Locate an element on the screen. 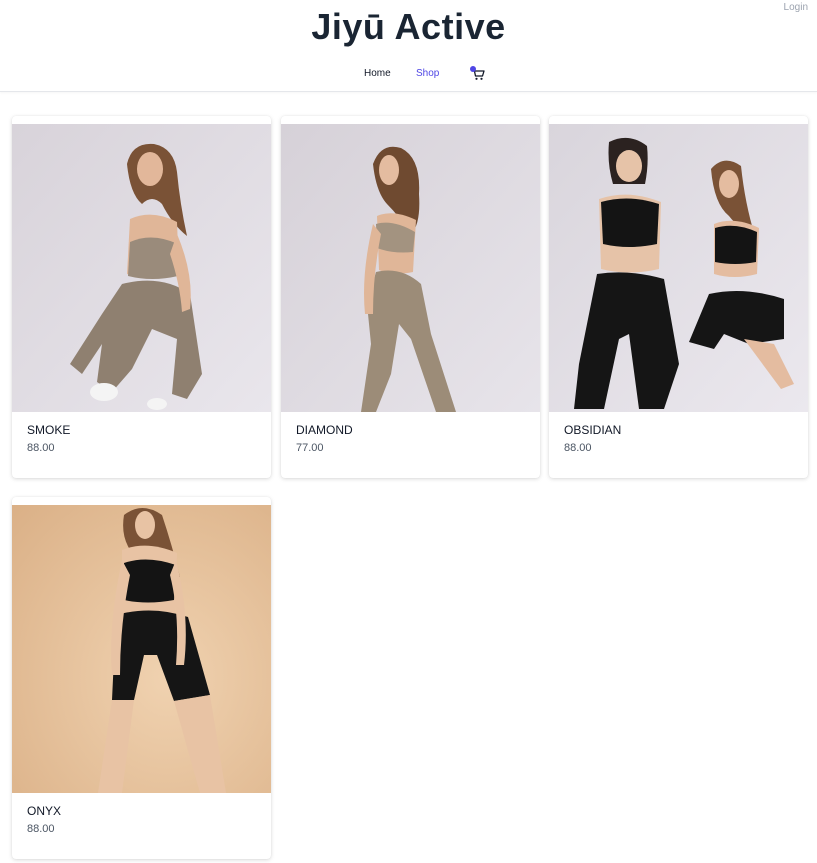  nav-shop-link: Shop is located at coordinates (427, 73).